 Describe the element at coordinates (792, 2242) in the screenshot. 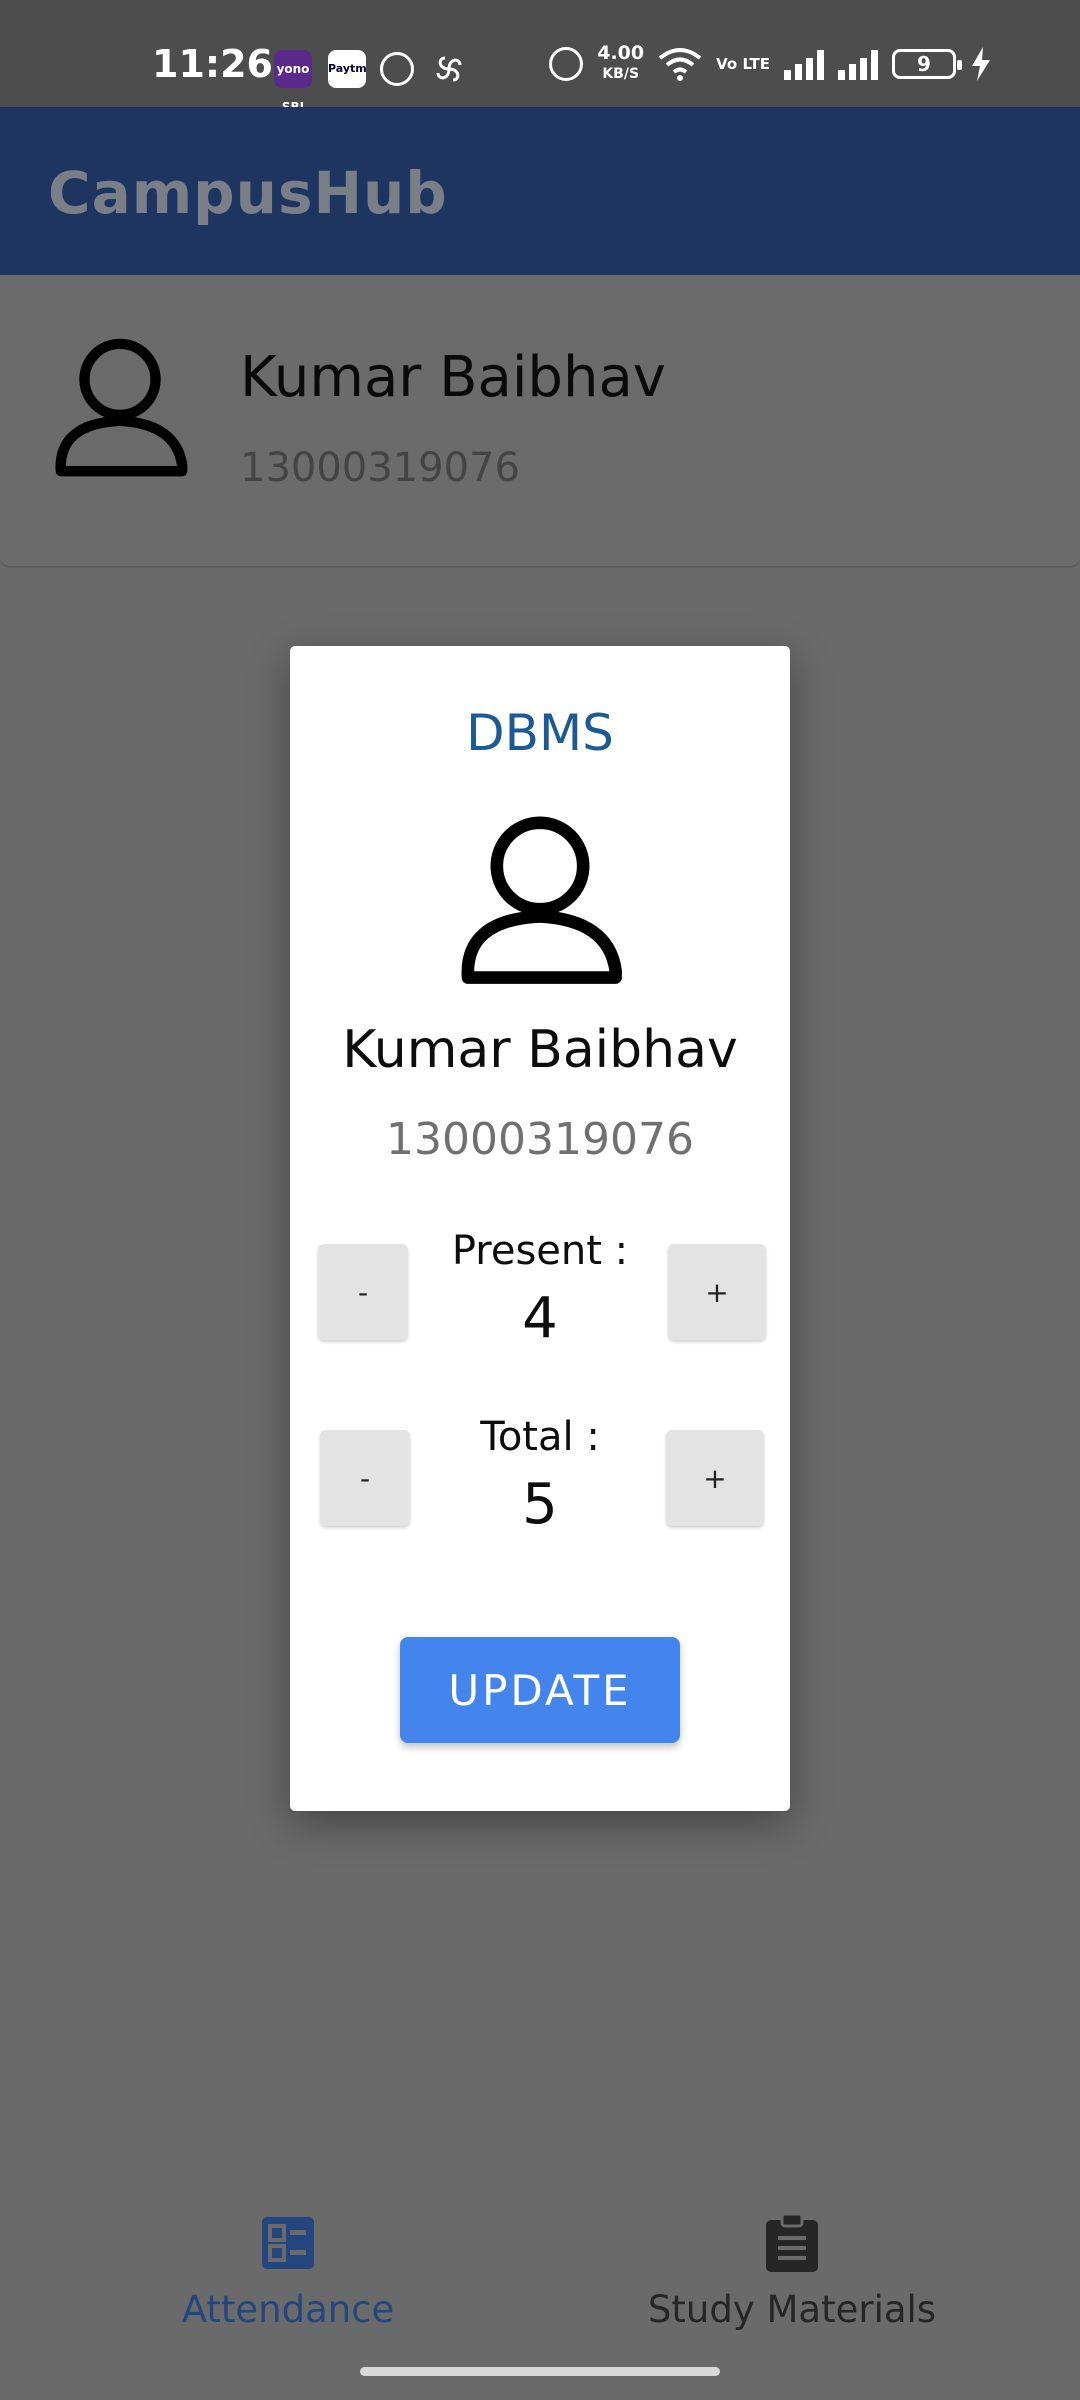

I see `clipboard-icon` at that location.